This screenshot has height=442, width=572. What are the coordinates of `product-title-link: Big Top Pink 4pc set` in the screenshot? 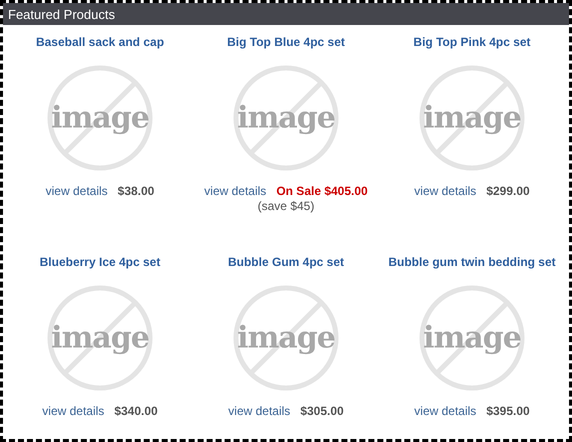 It's located at (472, 42).